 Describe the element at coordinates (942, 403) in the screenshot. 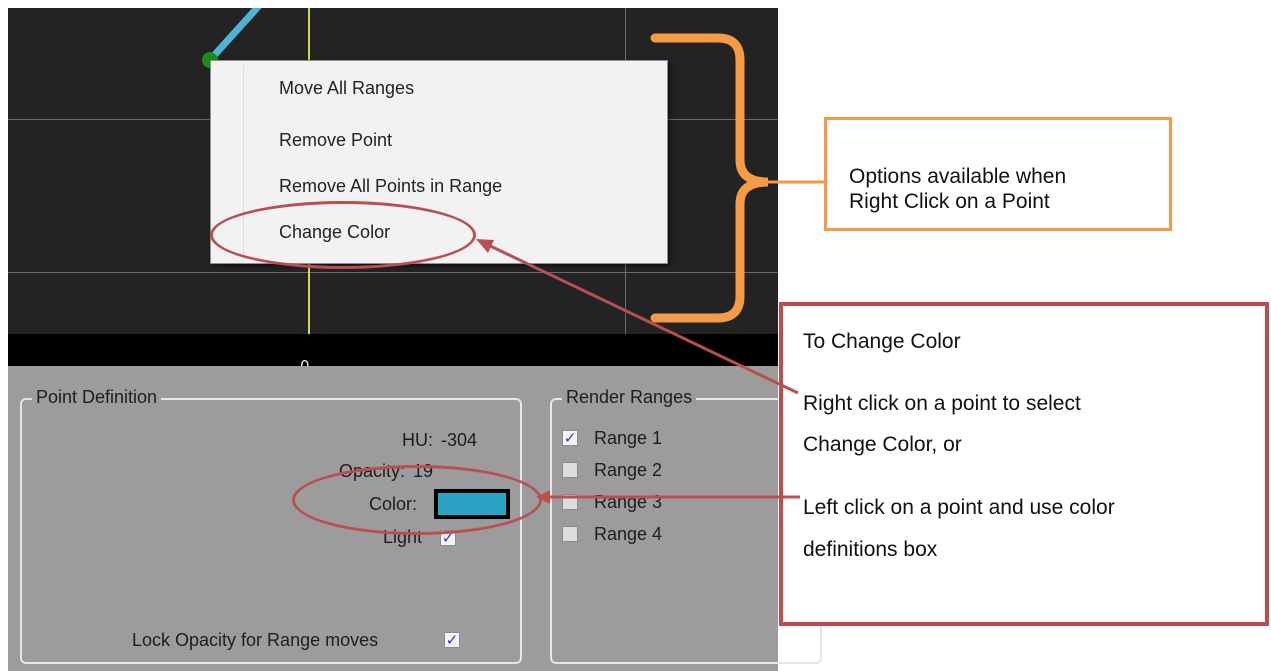

I see `change-color-line-1: Right click on a point to select` at that location.